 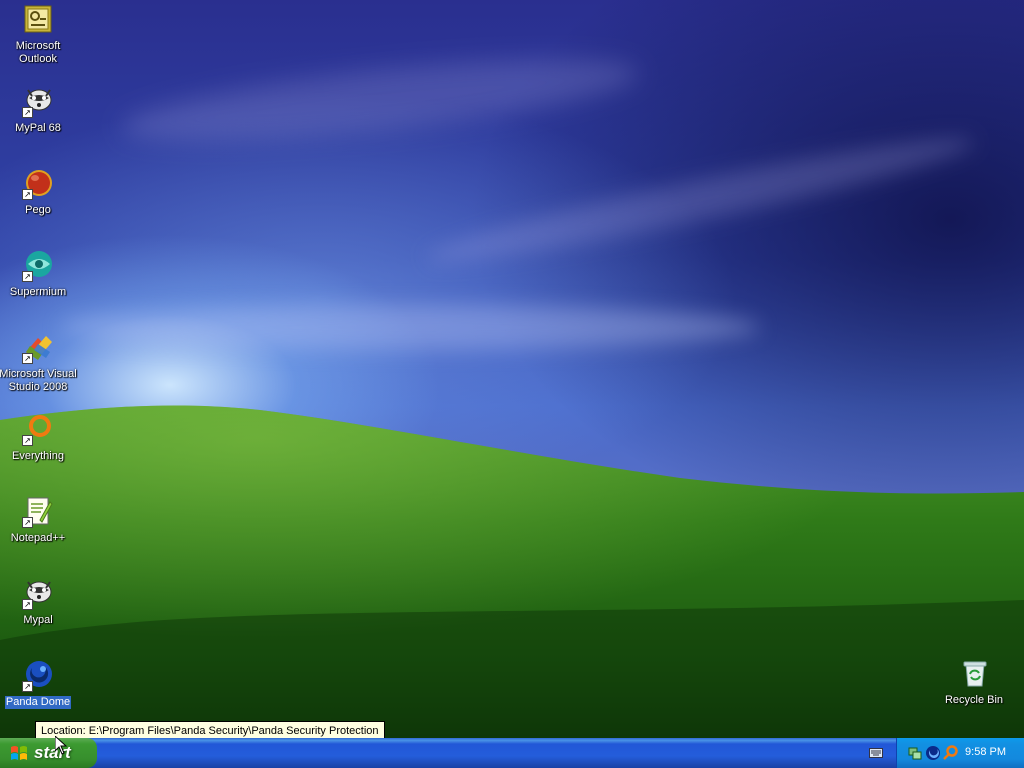 I want to click on desktop-icon-notepadpp: ↗ Notepad++, so click(x=38, y=521).